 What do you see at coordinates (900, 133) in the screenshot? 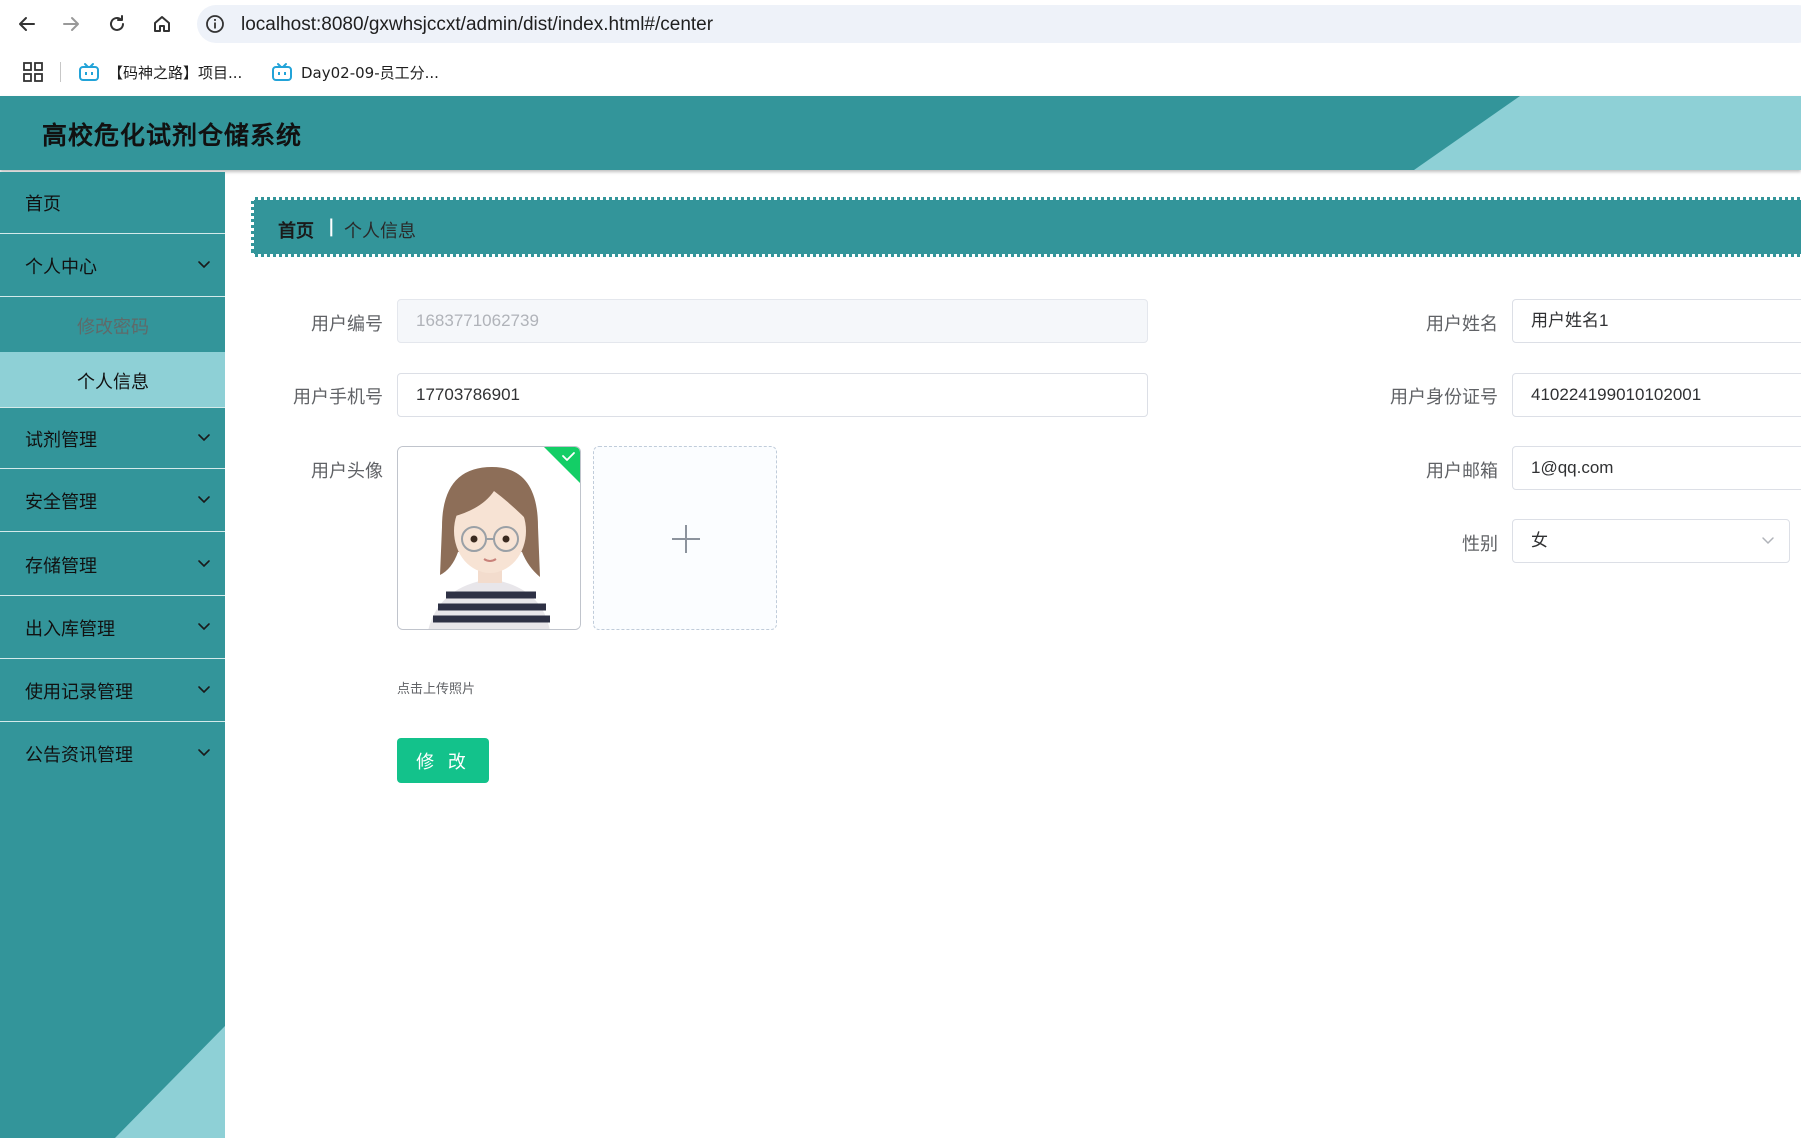
I see `app-header: 高校危化试剂仓储系统` at bounding box center [900, 133].